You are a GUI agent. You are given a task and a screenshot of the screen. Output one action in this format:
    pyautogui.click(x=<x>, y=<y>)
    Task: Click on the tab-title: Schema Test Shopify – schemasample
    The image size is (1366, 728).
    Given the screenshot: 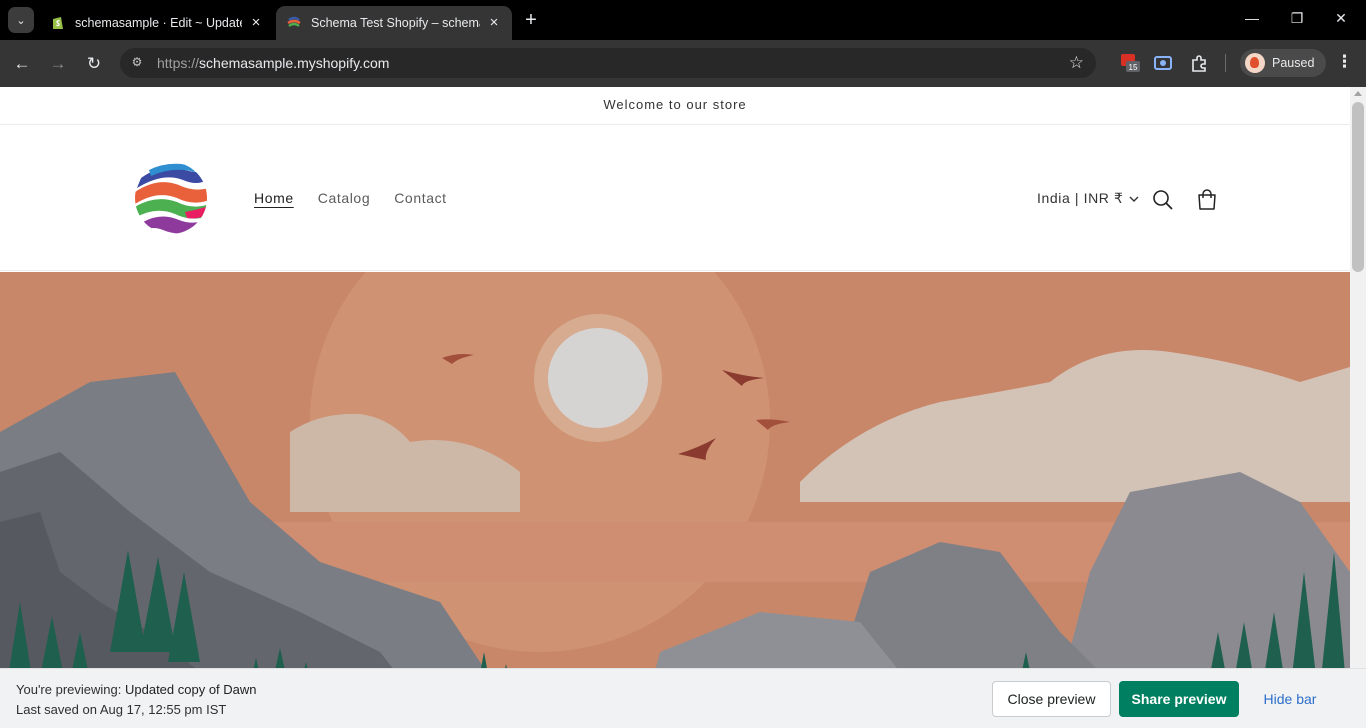 What is the action you would take?
    pyautogui.click(x=395, y=23)
    